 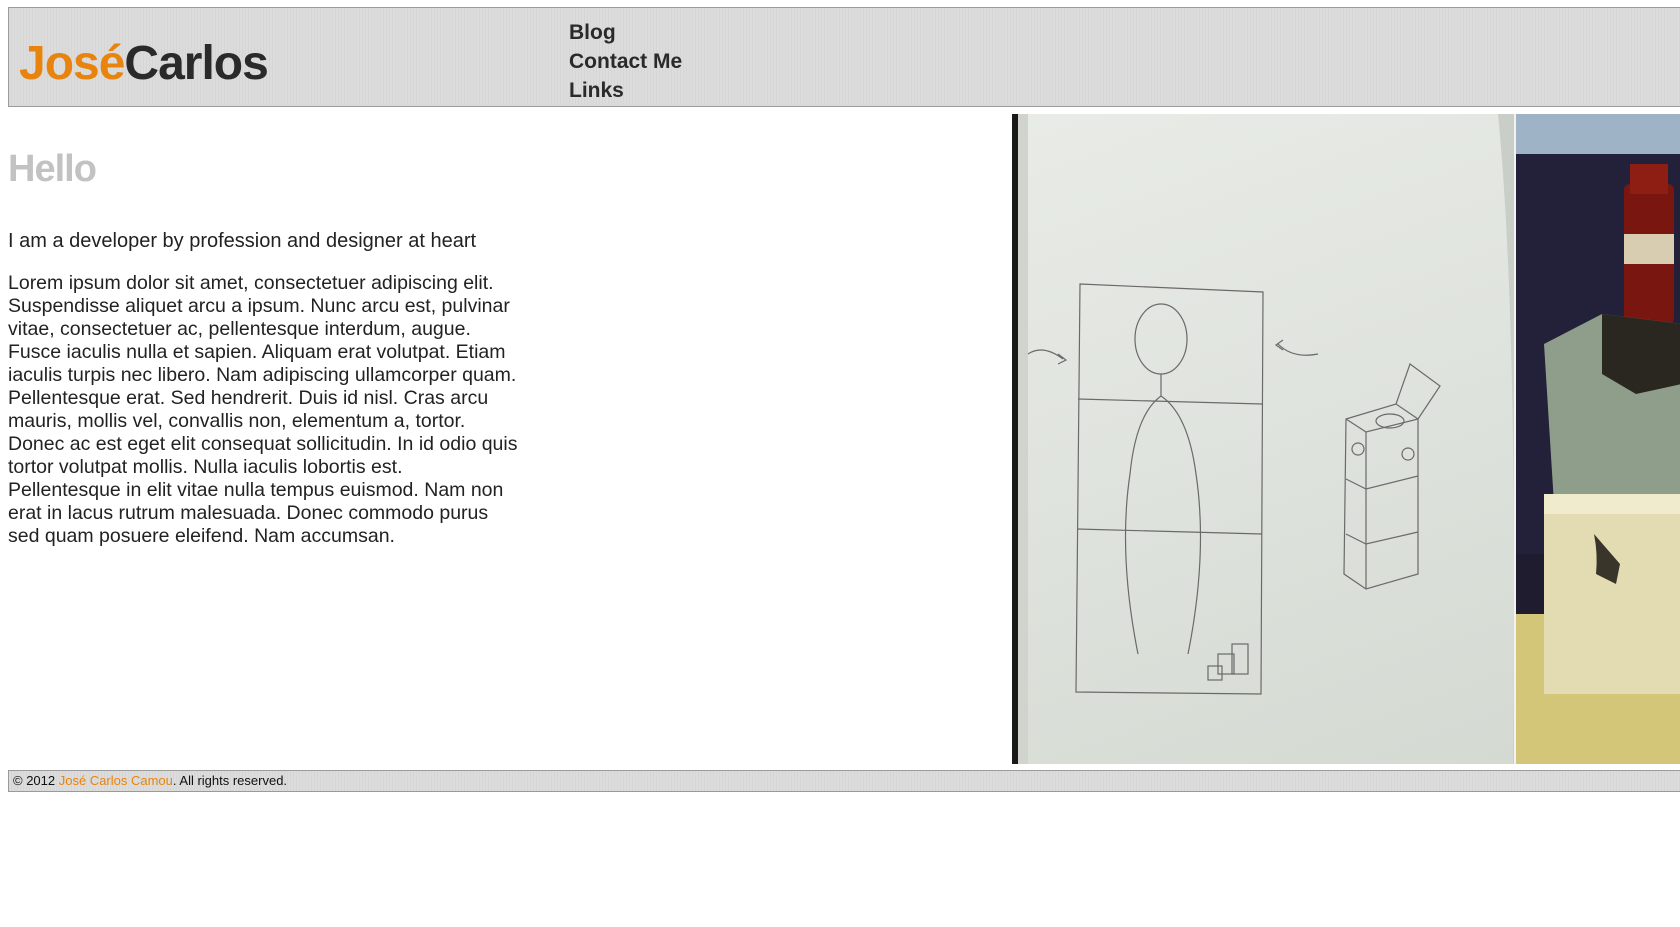 What do you see at coordinates (52, 169) in the screenshot?
I see `page-heading: Hello` at bounding box center [52, 169].